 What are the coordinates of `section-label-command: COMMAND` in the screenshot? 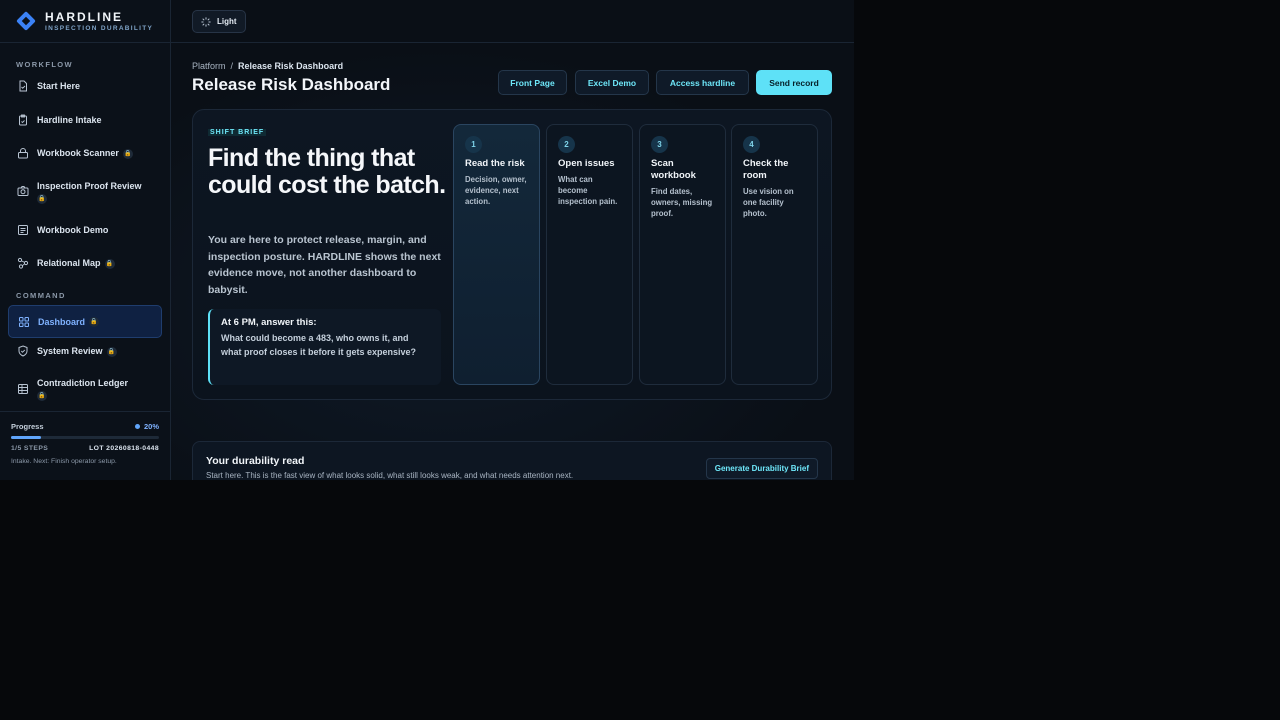 It's located at (41, 295).